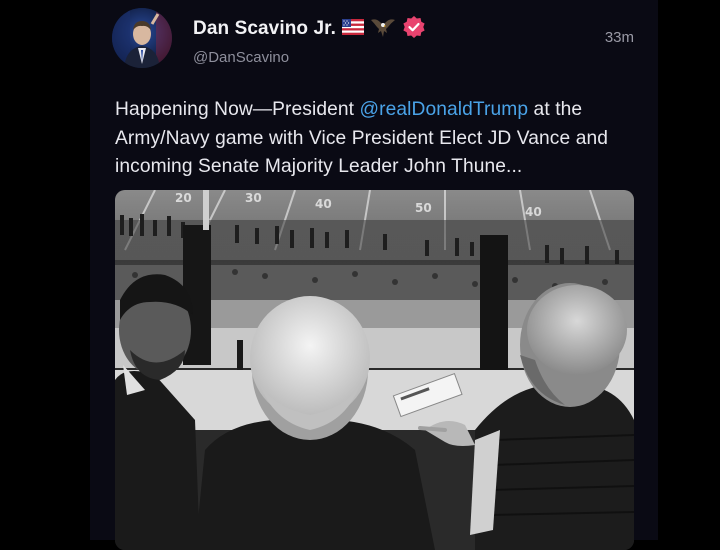  Describe the element at coordinates (241, 57) in the screenshot. I see `author-handle: @DanScavino` at that location.